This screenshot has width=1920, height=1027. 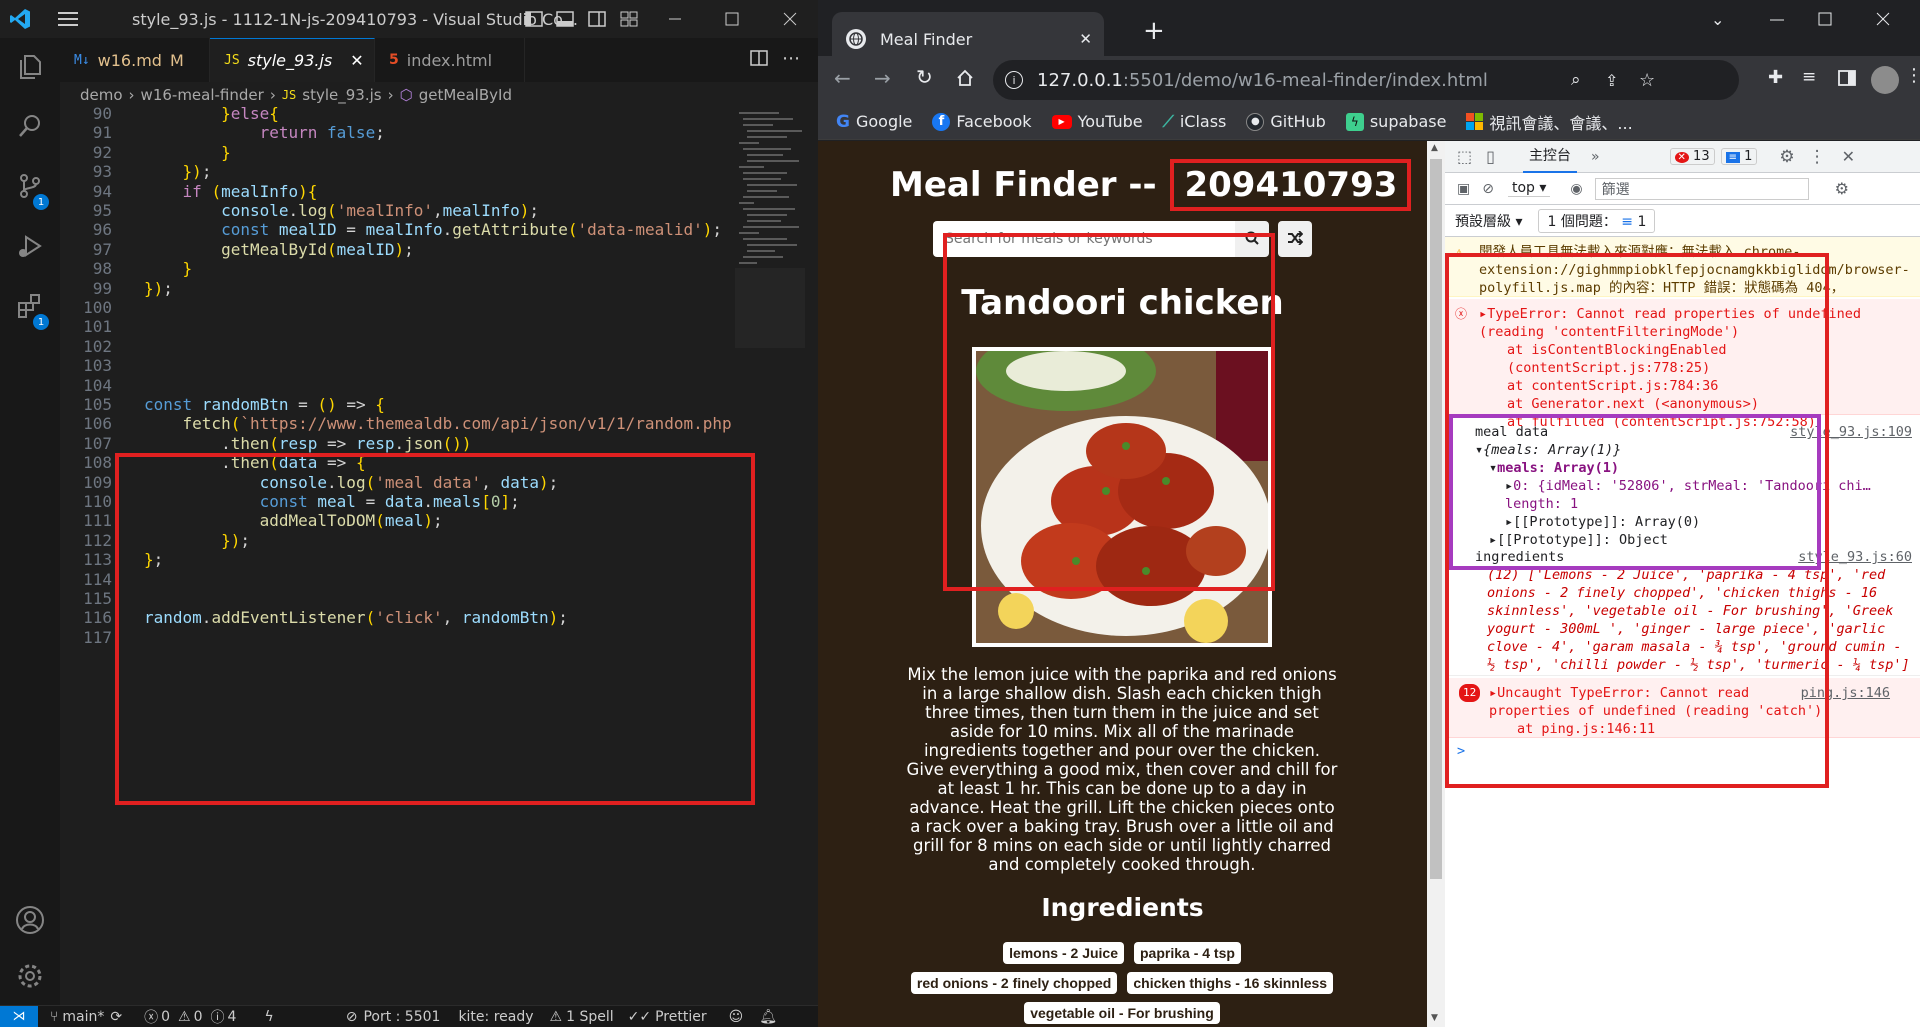 What do you see at coordinates (116, 1017) in the screenshot?
I see `sync-icon: ⟳` at bounding box center [116, 1017].